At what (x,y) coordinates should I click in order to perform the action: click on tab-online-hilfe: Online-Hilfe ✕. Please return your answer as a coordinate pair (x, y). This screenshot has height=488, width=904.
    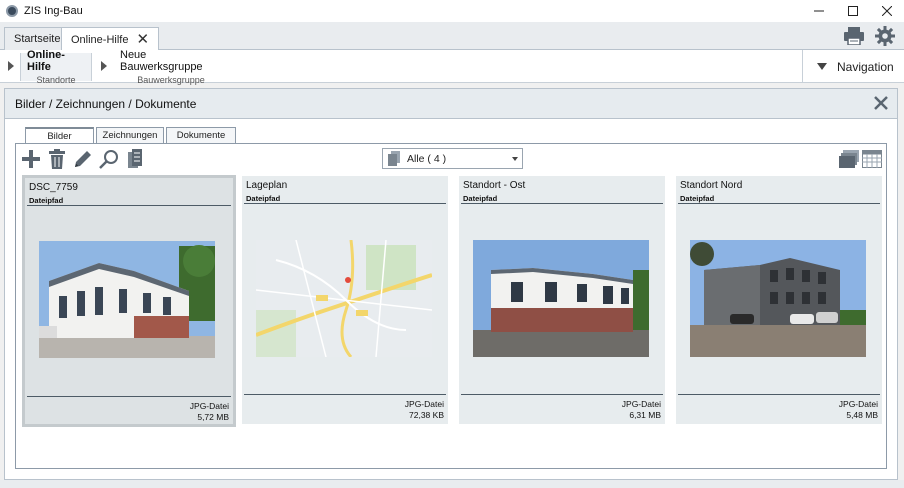
    Looking at the image, I should click on (110, 39).